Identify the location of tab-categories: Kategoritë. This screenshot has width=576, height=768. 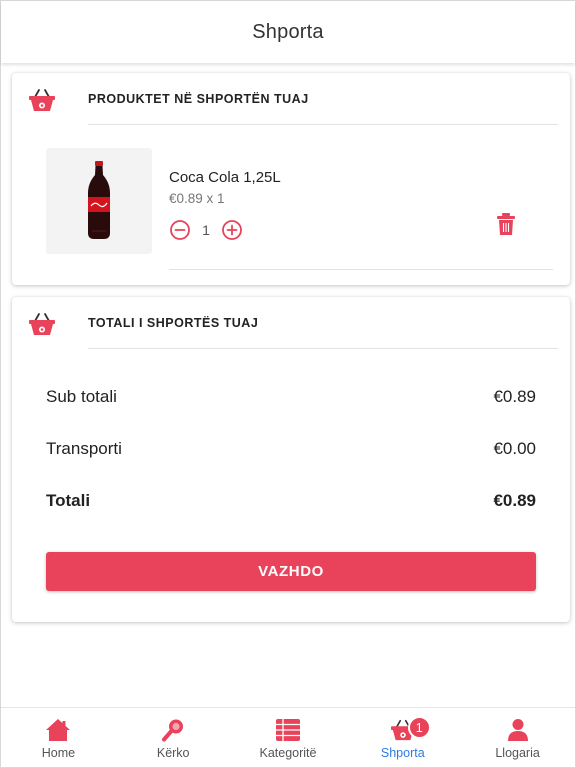
(288, 737).